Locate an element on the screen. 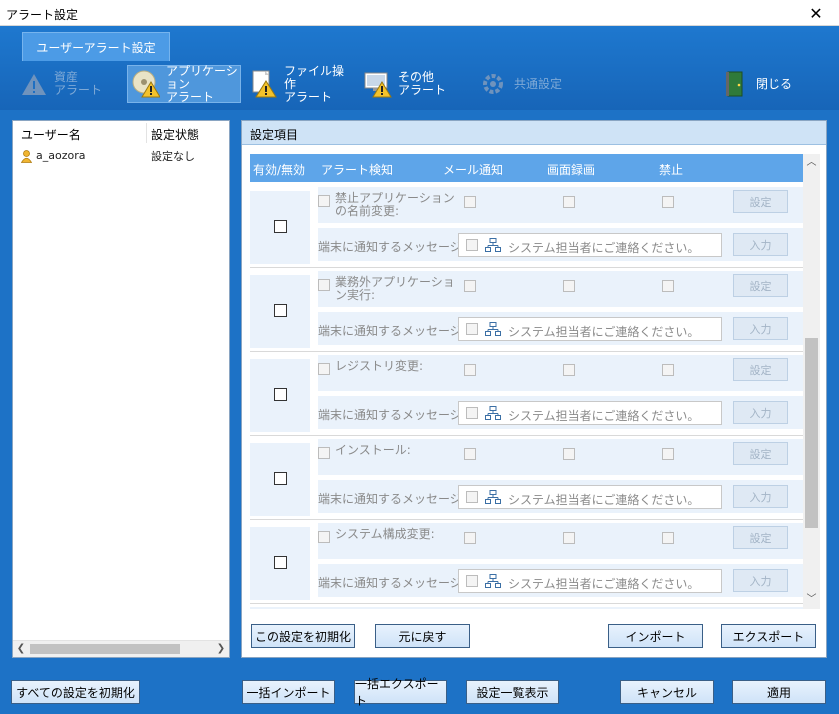  cancel-button: キャンセル is located at coordinates (667, 692).